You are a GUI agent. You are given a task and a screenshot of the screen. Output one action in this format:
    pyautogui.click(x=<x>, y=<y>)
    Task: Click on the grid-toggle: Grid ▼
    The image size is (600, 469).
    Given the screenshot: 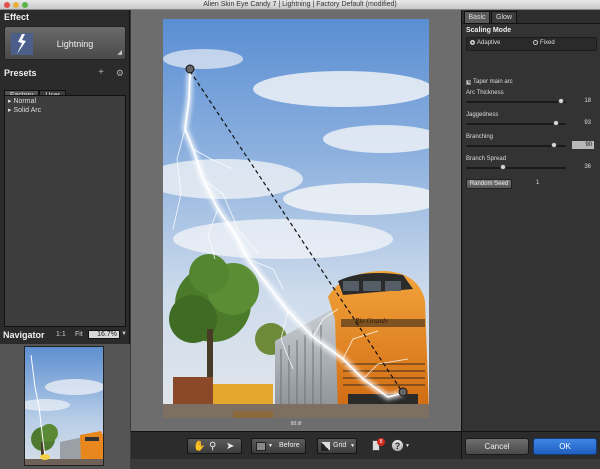 What is the action you would take?
    pyautogui.click(x=337, y=446)
    